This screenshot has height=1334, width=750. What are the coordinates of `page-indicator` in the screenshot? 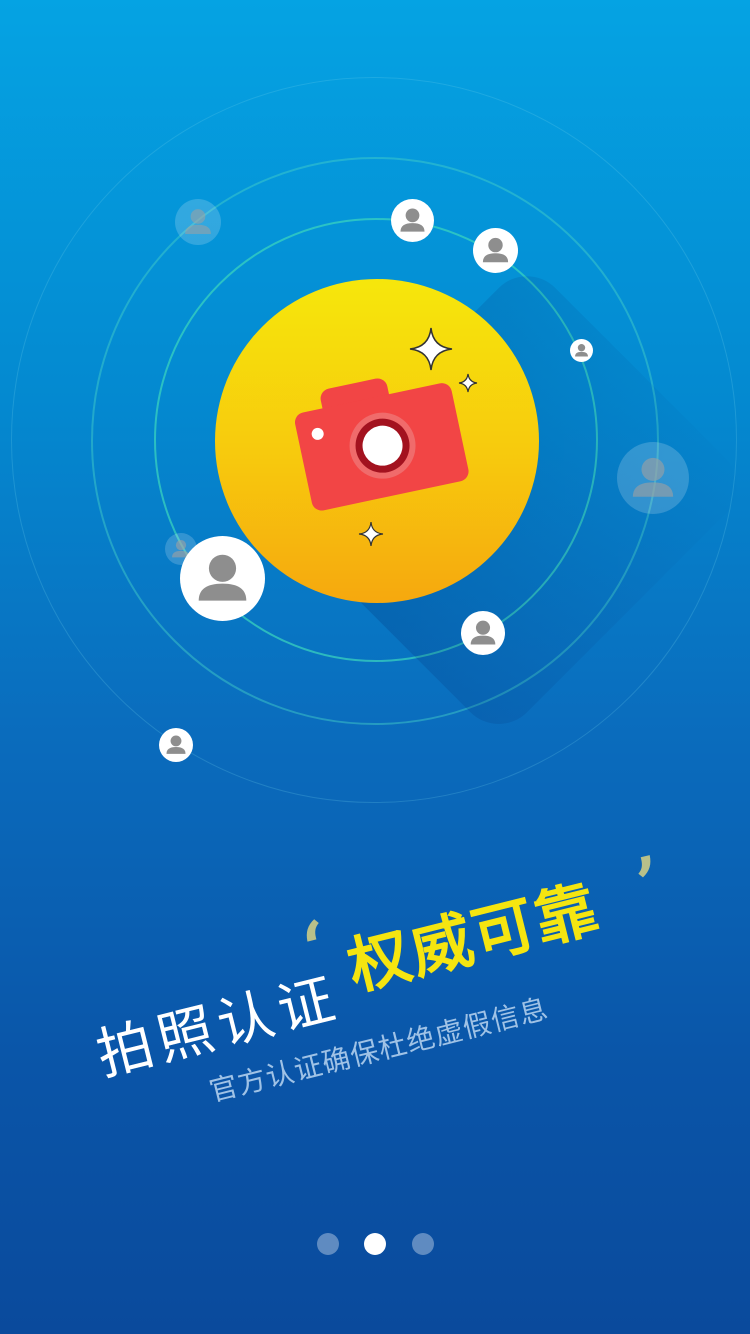 It's located at (375, 1244).